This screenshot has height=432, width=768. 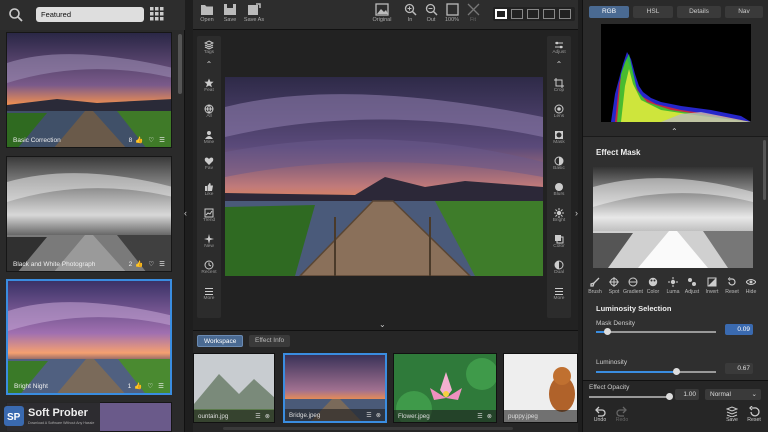 What do you see at coordinates (609, 12) in the screenshot?
I see `tab-rgb: RGB` at bounding box center [609, 12].